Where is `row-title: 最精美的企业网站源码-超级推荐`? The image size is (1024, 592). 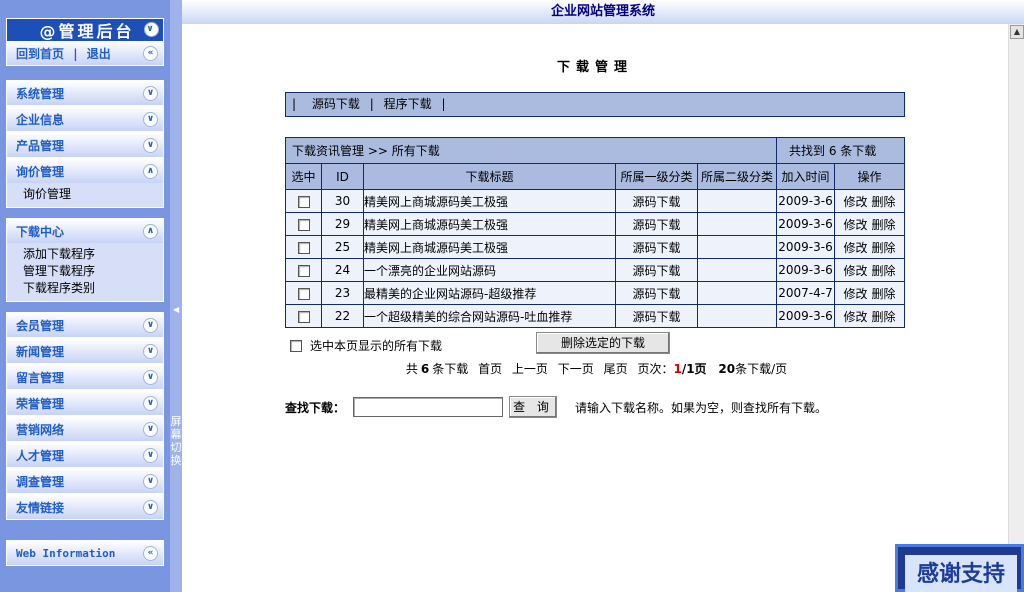
row-title: 最精美的企业网站源码-超级推荐 is located at coordinates (489, 293).